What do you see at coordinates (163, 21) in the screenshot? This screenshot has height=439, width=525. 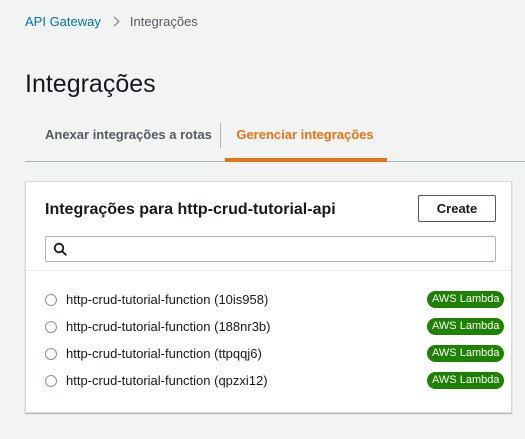 I see `breadcrumb-current: Integrações` at bounding box center [163, 21].